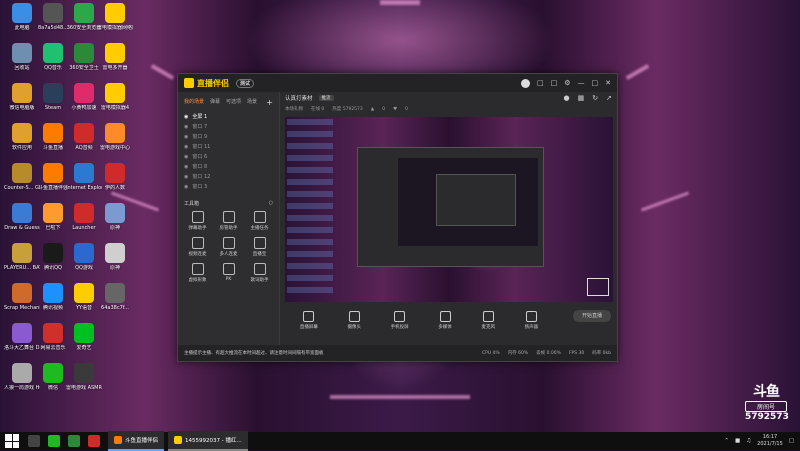 The height and width of the screenshot is (451, 800). I want to click on qq-icon, so click(53, 253).